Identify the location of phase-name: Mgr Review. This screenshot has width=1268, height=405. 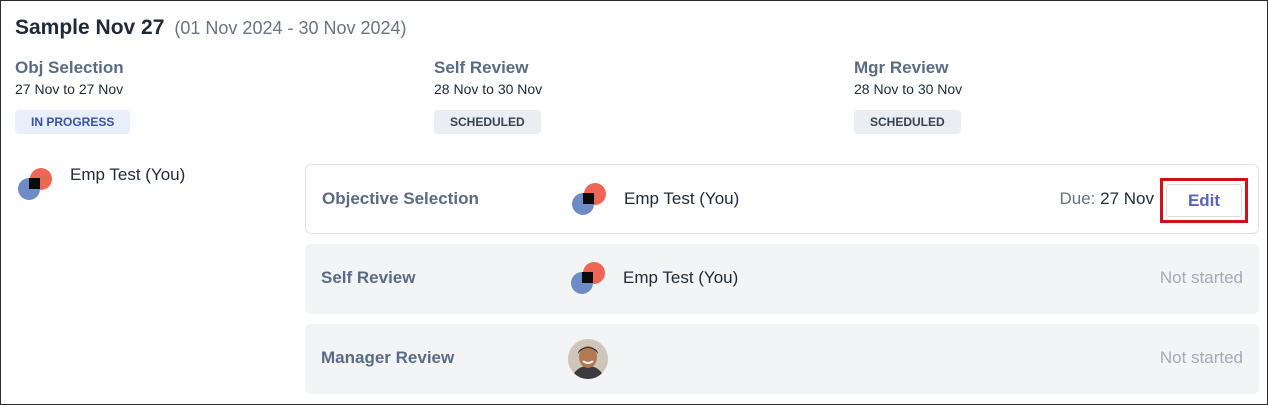
(901, 67).